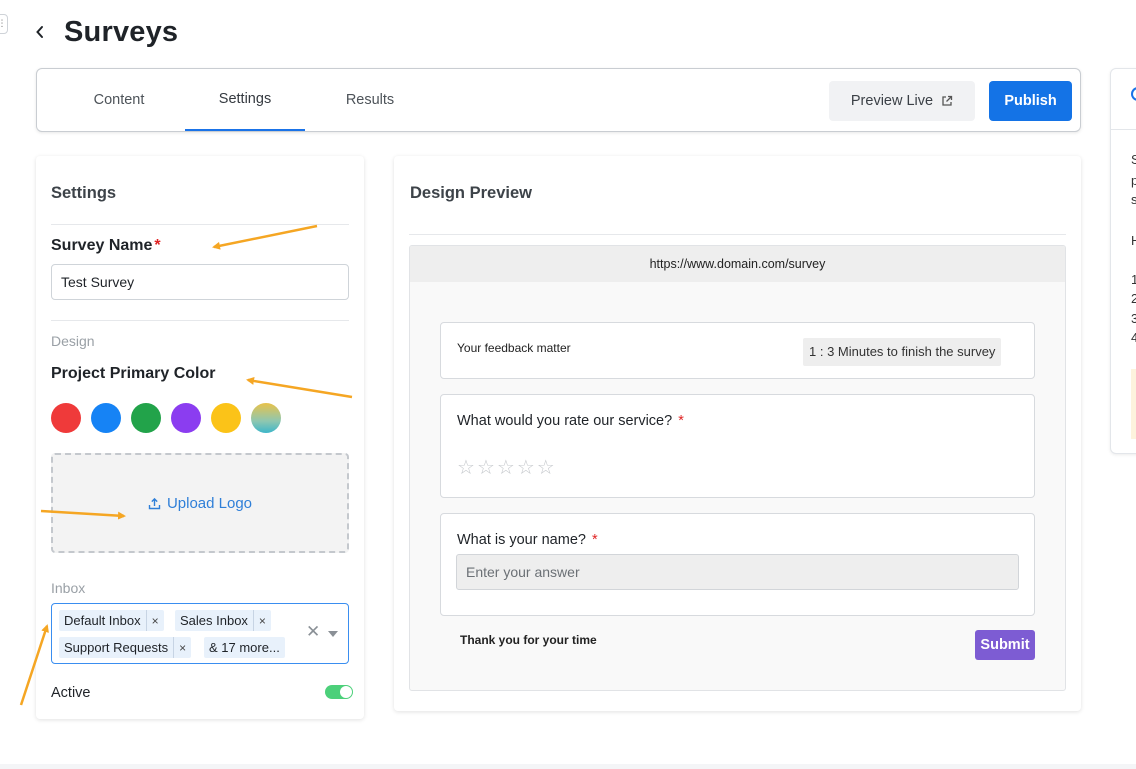 The image size is (1136, 769). Describe the element at coordinates (333, 634) in the screenshot. I see `dropdown-caret-icon` at that location.